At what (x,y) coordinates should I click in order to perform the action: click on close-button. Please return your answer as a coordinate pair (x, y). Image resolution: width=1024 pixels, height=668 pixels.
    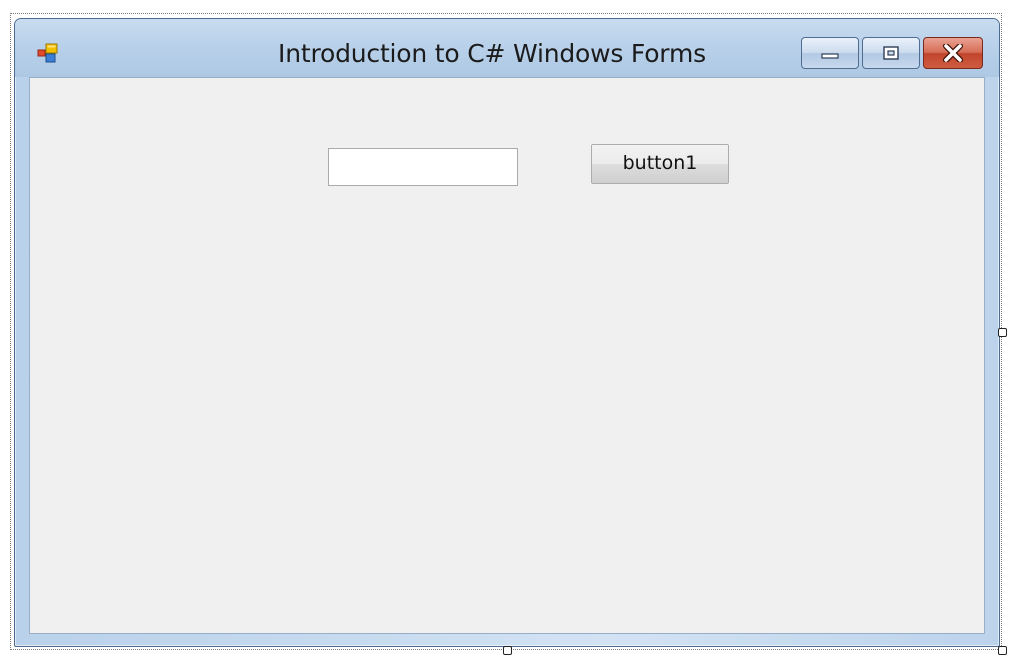
    Looking at the image, I should click on (953, 53).